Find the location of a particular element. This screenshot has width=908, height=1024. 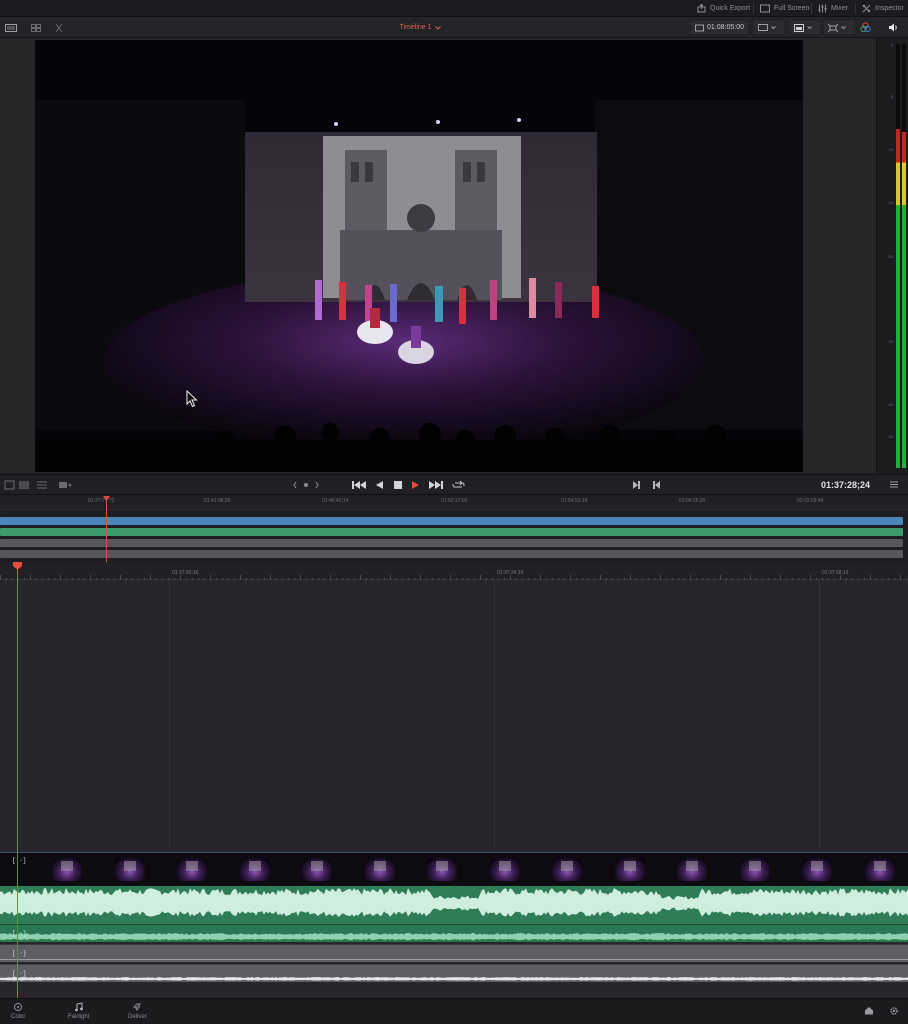

menu-icon is located at coordinates (894, 484).